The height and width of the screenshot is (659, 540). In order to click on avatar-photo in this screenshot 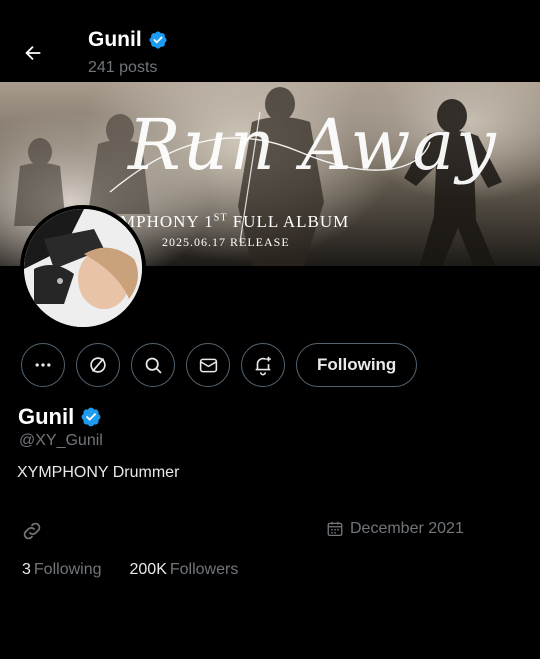, I will do `click(83, 268)`.